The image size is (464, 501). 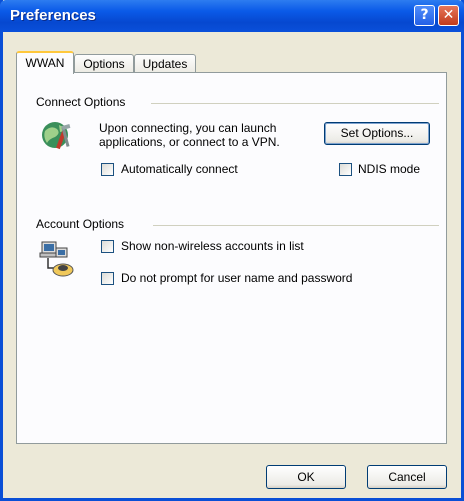 I want to click on tab-updates: Updates, so click(x=165, y=63).